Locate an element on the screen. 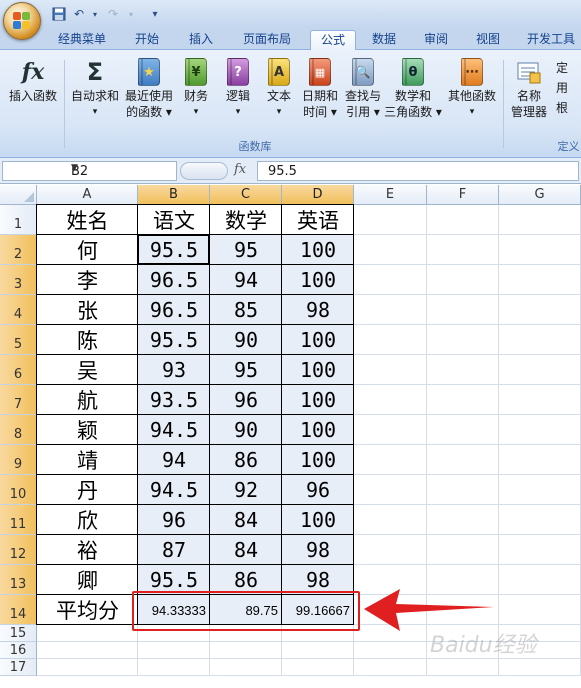 The height and width of the screenshot is (688, 581). name-cell: 吴 is located at coordinates (87, 370).